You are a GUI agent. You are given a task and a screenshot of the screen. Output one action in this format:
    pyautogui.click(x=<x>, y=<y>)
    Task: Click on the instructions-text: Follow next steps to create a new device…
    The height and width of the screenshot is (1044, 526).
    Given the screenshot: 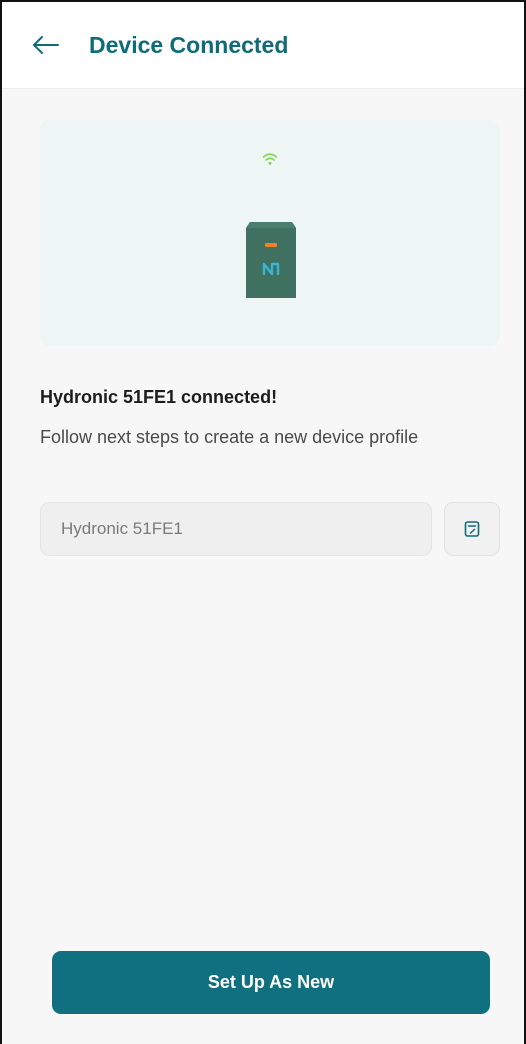 What is the action you would take?
    pyautogui.click(x=229, y=437)
    